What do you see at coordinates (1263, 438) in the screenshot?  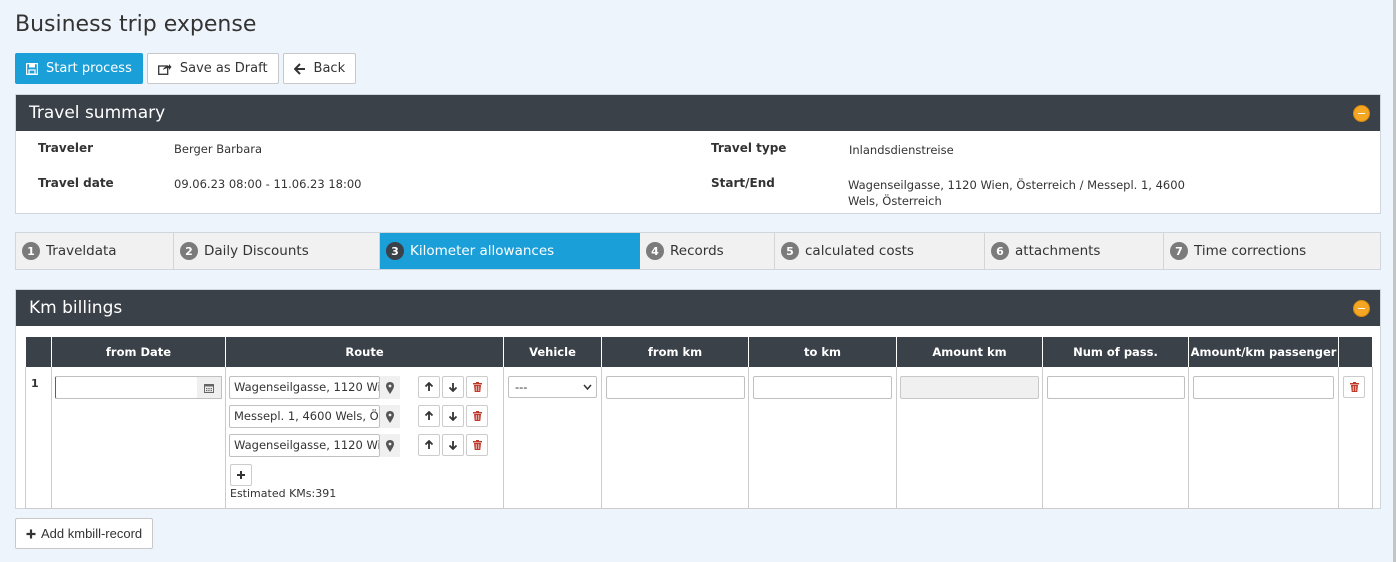 I see `amount-passenger-cell` at bounding box center [1263, 438].